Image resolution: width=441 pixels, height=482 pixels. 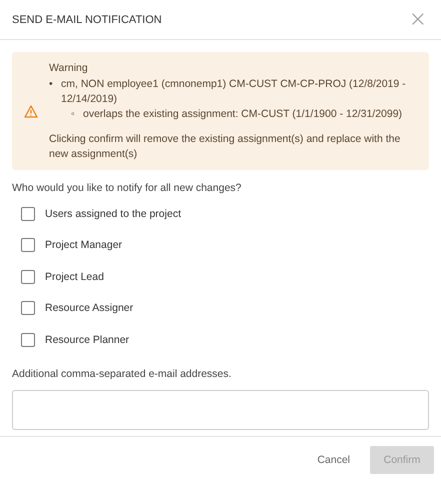 I want to click on option-label: Resource Assigner, so click(x=89, y=308).